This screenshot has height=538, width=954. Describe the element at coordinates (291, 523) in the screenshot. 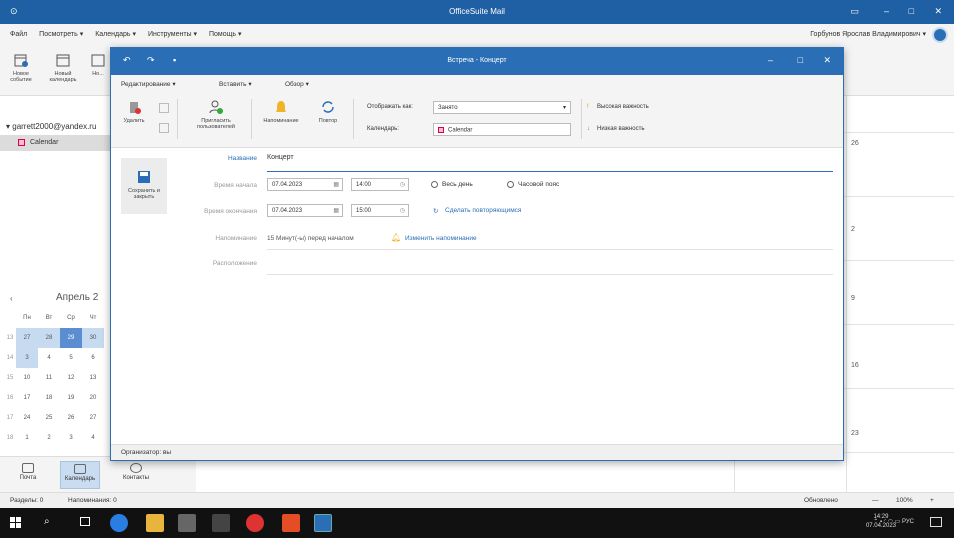

I see `office-app-icon` at that location.